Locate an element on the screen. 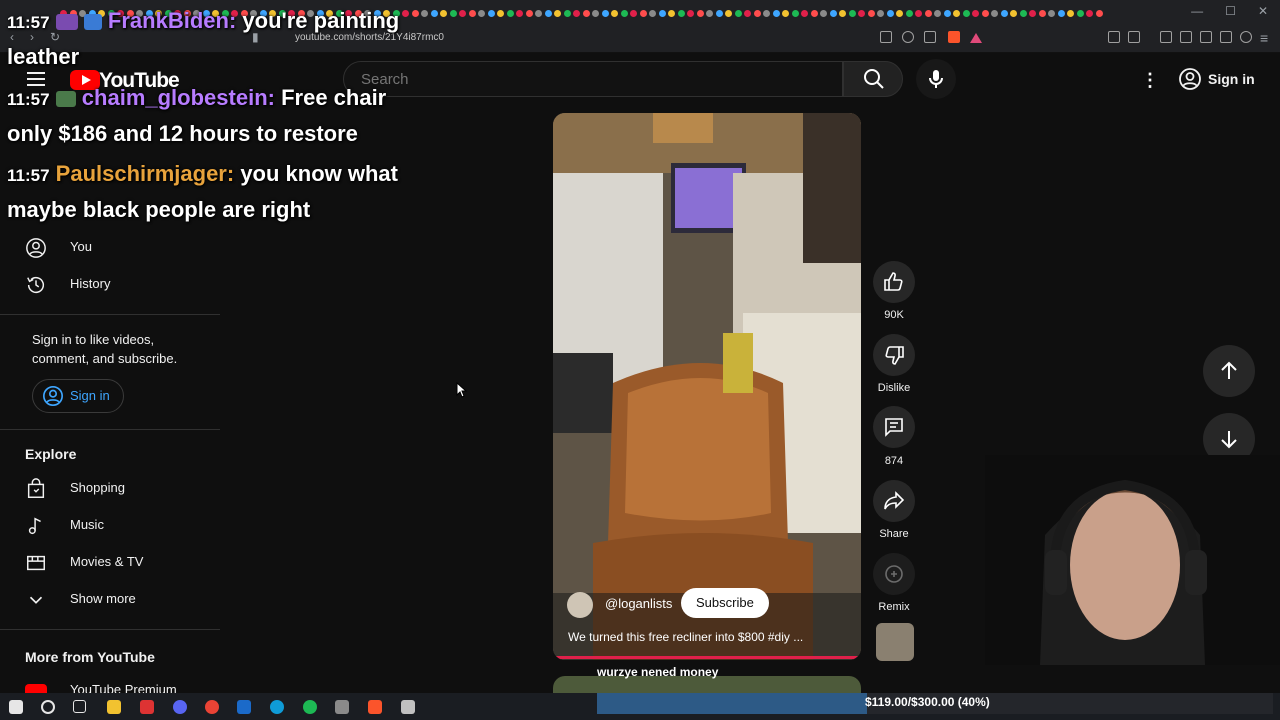  wallet-icon is located at coordinates (1206, 37).